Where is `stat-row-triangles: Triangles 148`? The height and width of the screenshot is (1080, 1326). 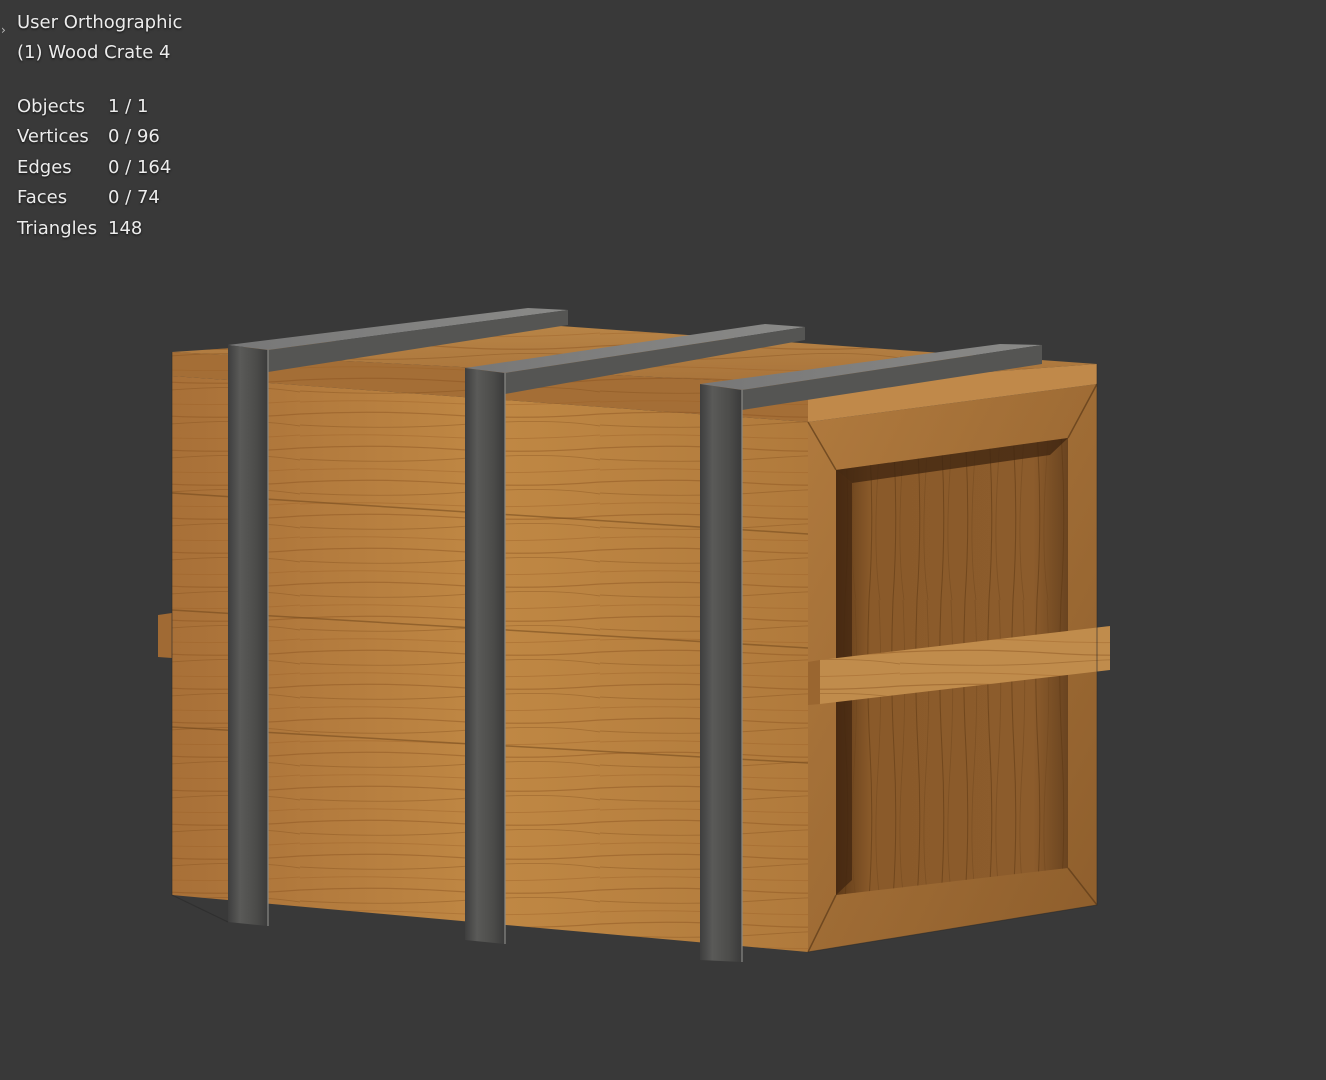
stat-row-triangles: Triangles 148 is located at coordinates (94, 228).